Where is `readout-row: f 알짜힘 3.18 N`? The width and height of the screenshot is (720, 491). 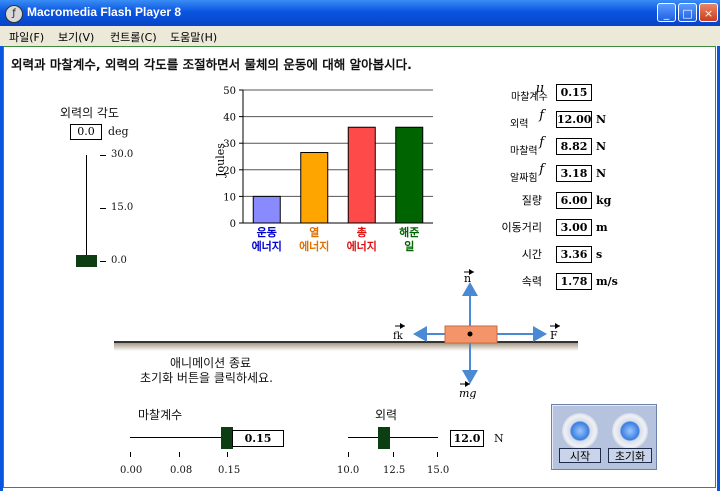
readout-row: f 알짜힘 3.18 N is located at coordinates (560, 173).